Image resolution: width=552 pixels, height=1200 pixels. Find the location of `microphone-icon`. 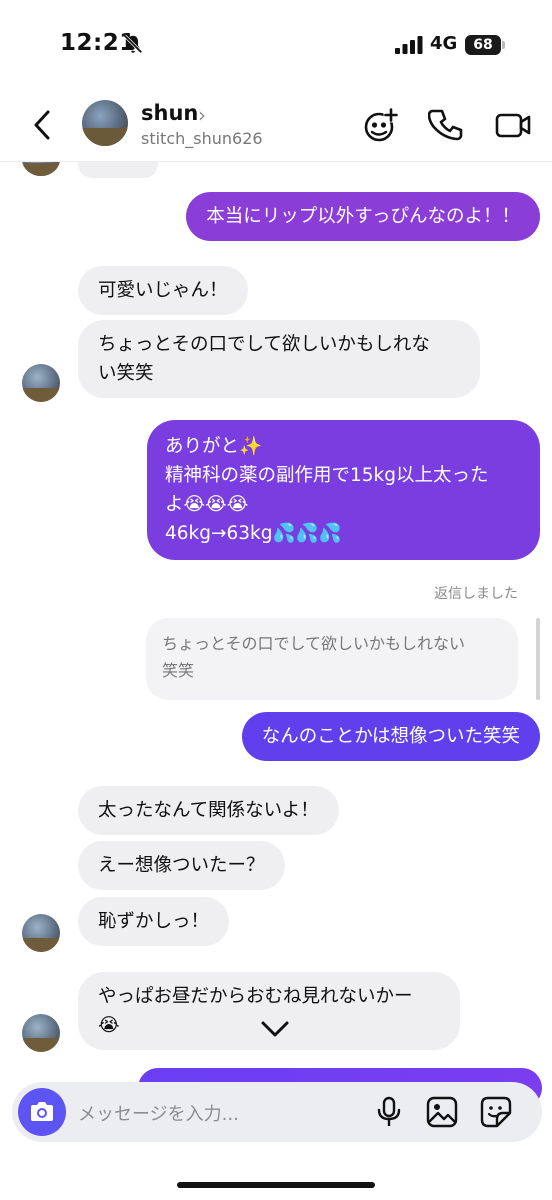

microphone-icon is located at coordinates (389, 1112).